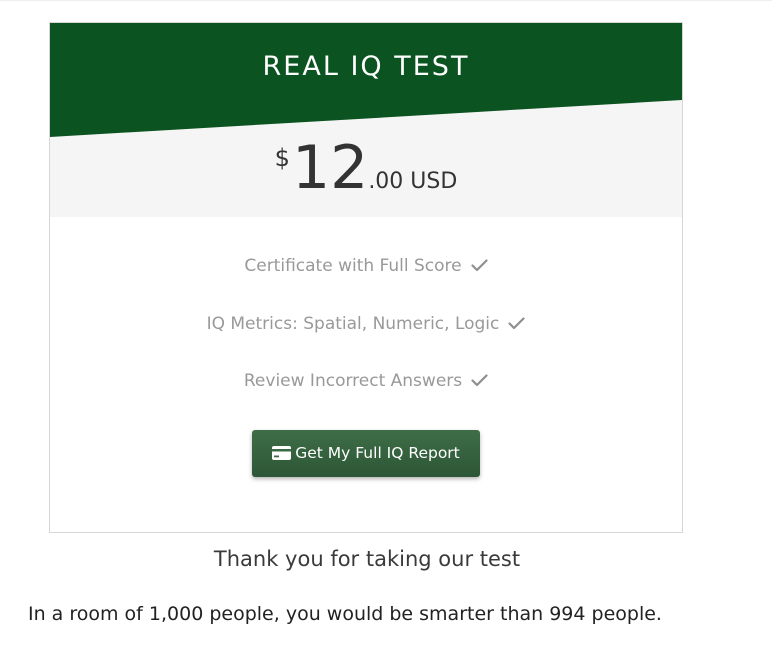 Image resolution: width=772 pixels, height=655 pixels. What do you see at coordinates (353, 381) in the screenshot?
I see `feature-label: Review Incorrect Answers` at bounding box center [353, 381].